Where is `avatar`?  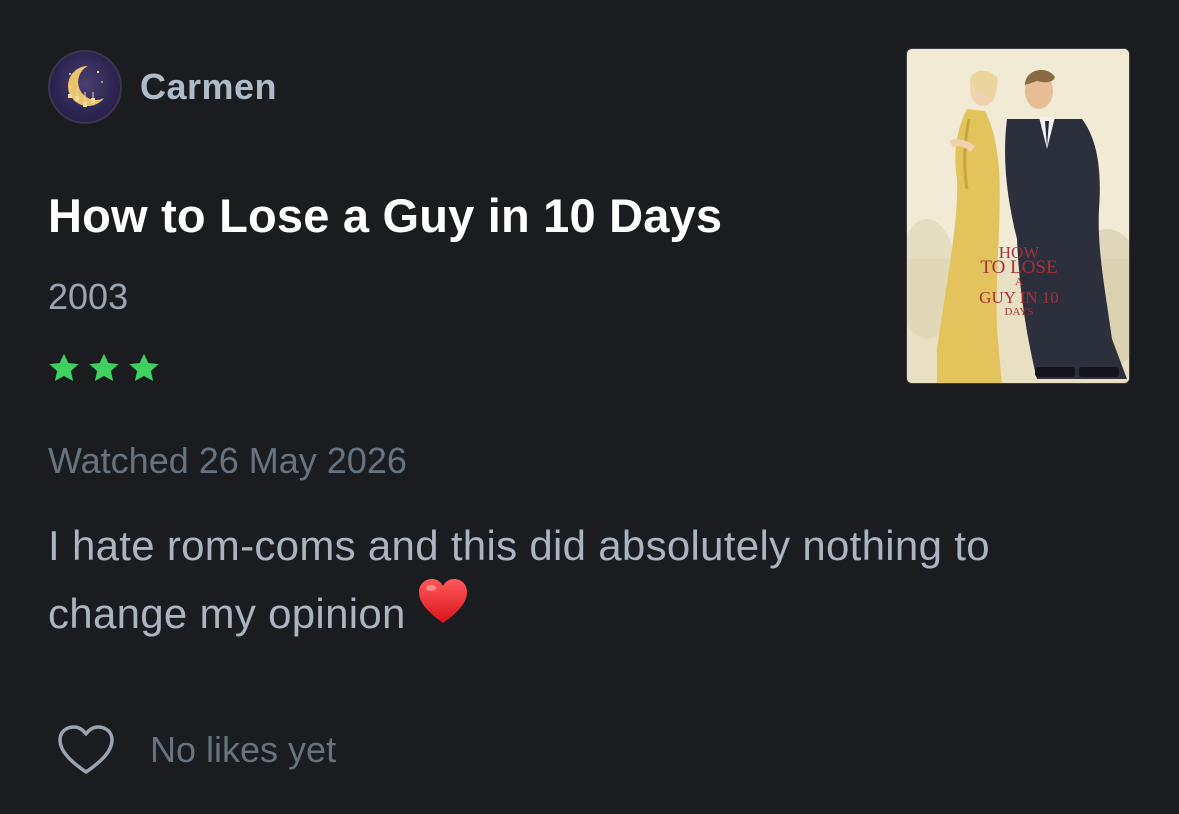 avatar is located at coordinates (85, 87).